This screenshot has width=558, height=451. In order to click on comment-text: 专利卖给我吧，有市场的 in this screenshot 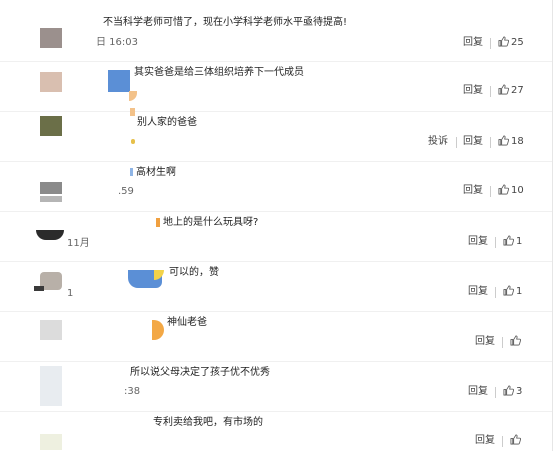, I will do `click(208, 422)`.